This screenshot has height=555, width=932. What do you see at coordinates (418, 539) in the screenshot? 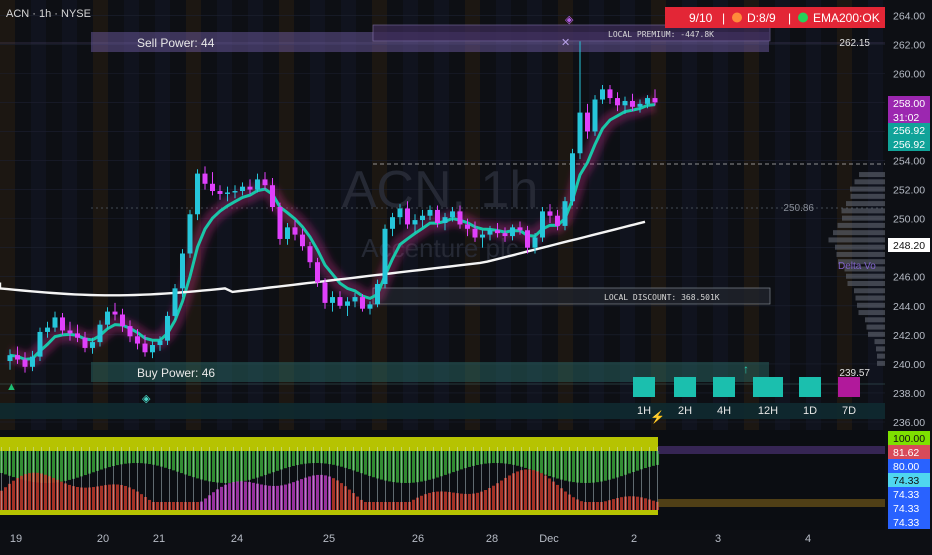
I see `time-tick-label: 26` at bounding box center [418, 539].